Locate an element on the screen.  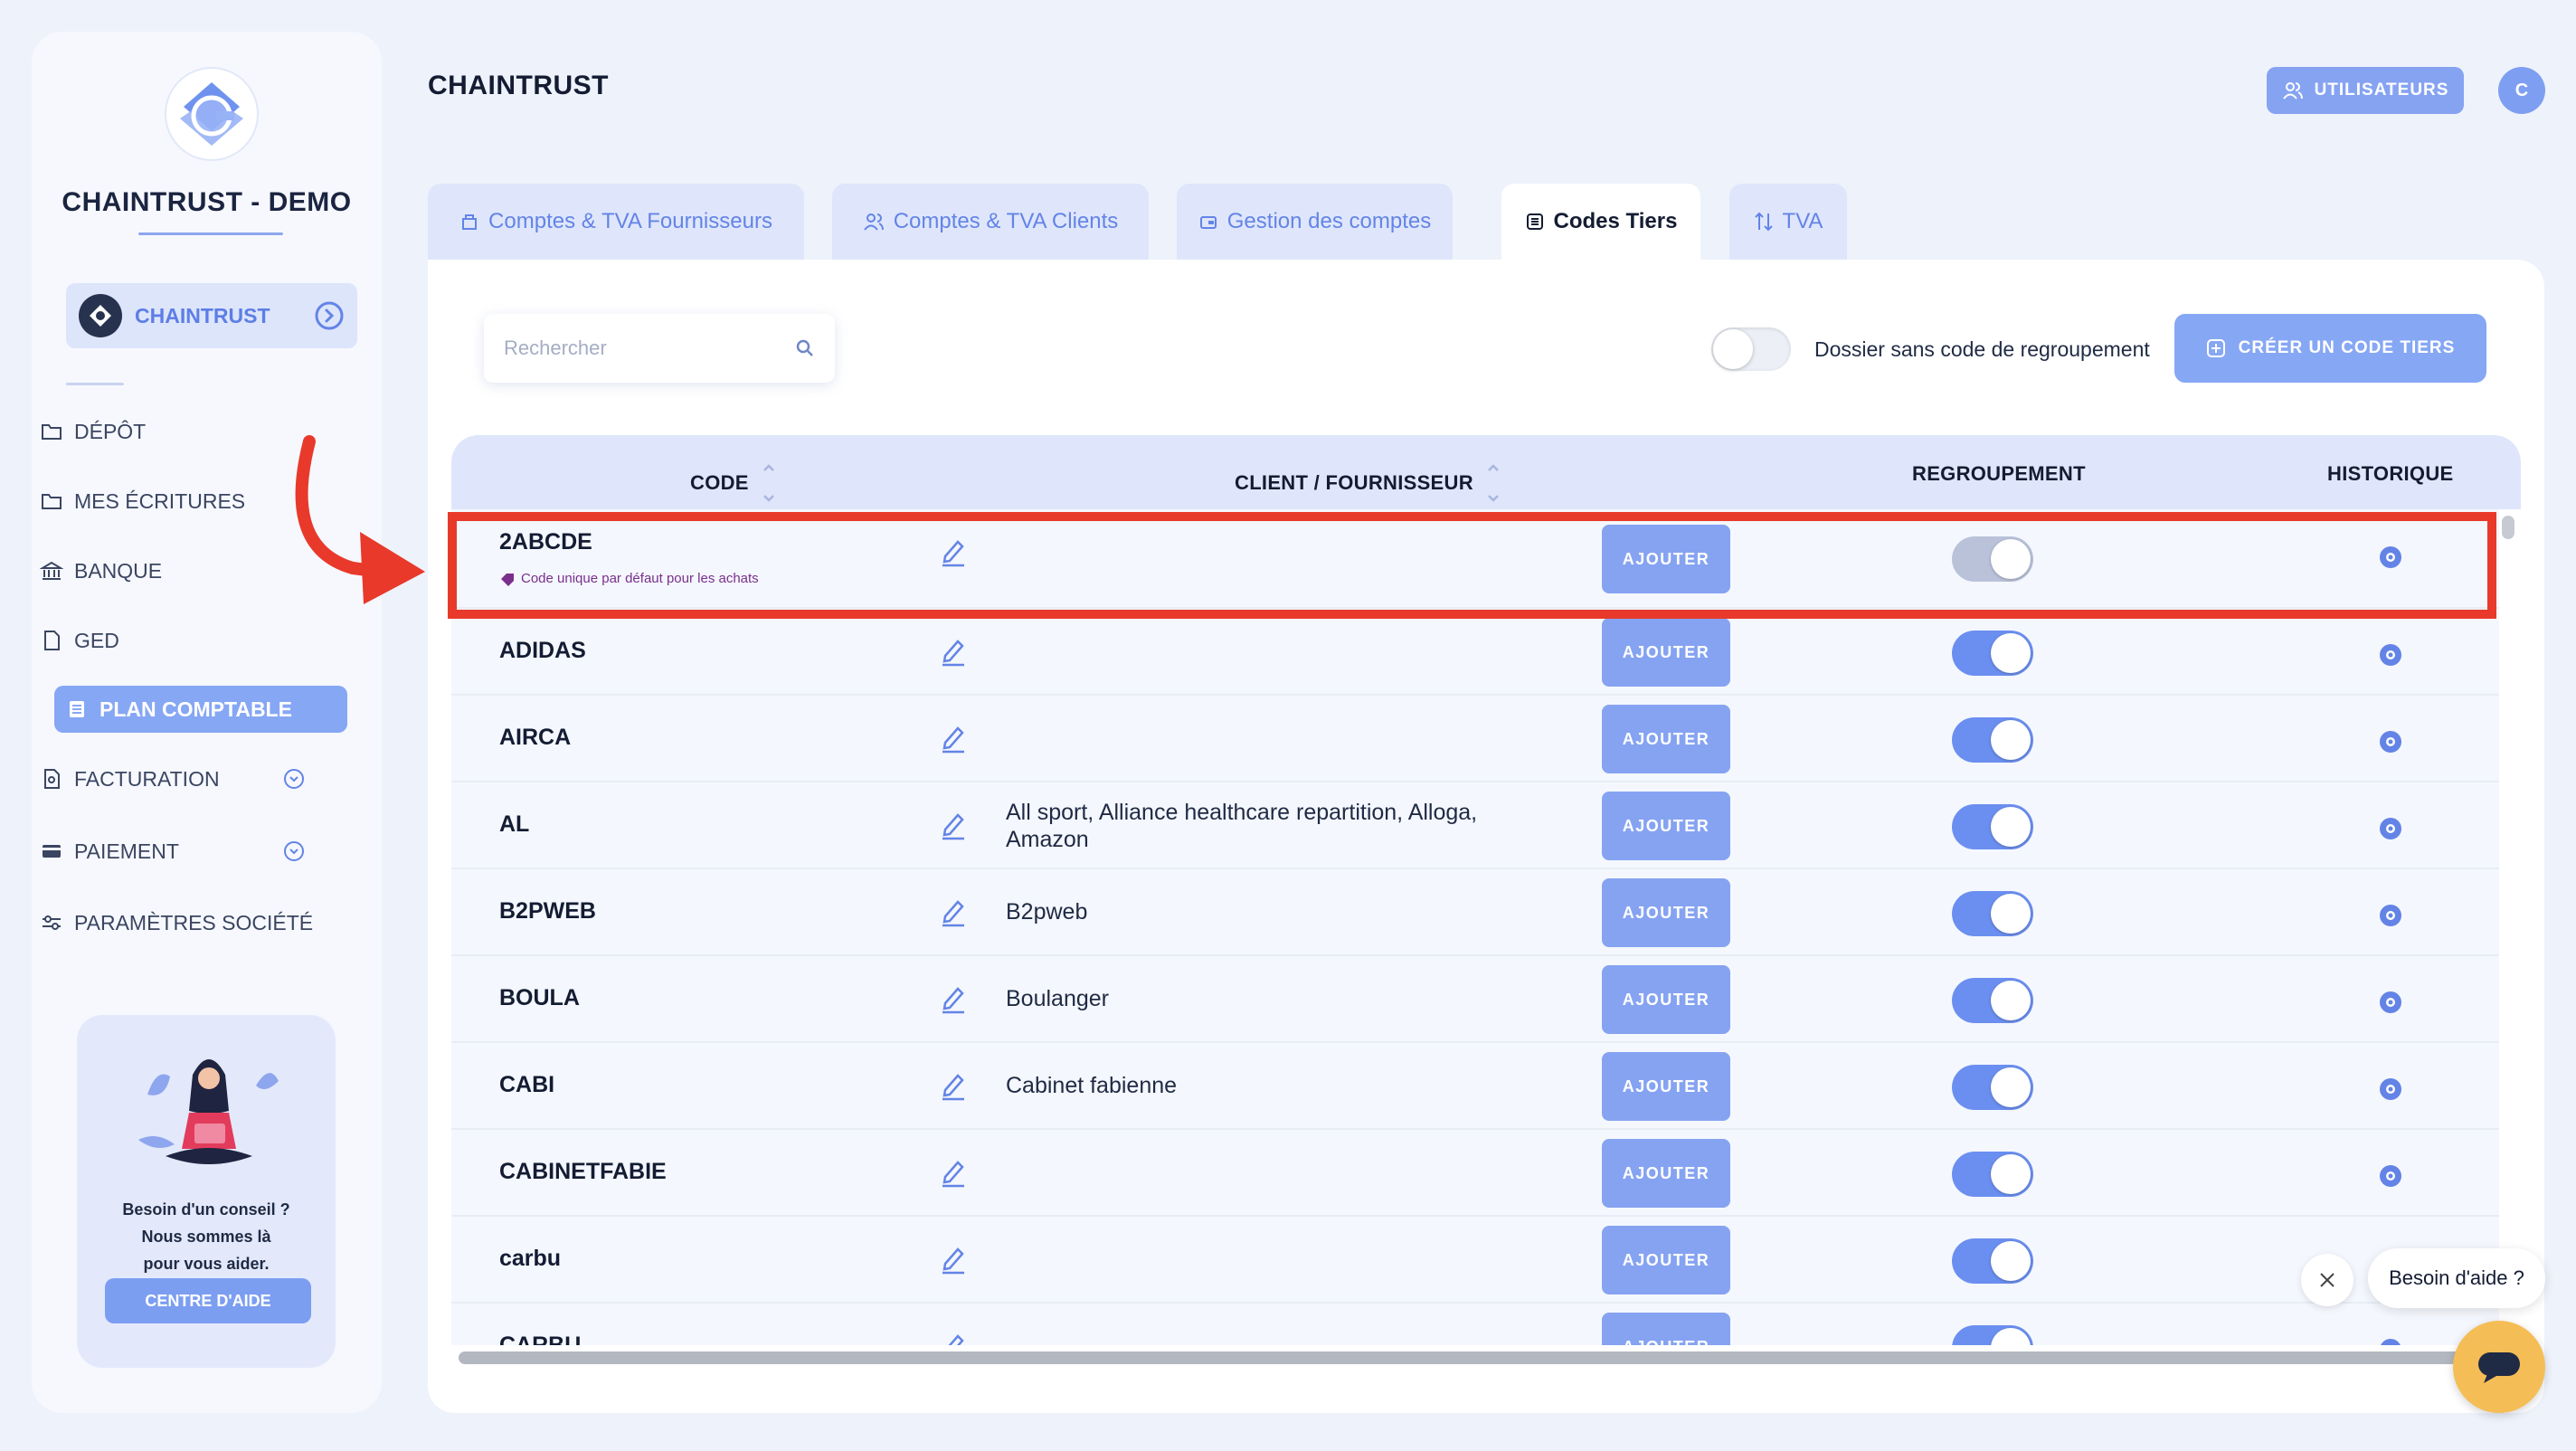
bank-icon is located at coordinates (51, 570).